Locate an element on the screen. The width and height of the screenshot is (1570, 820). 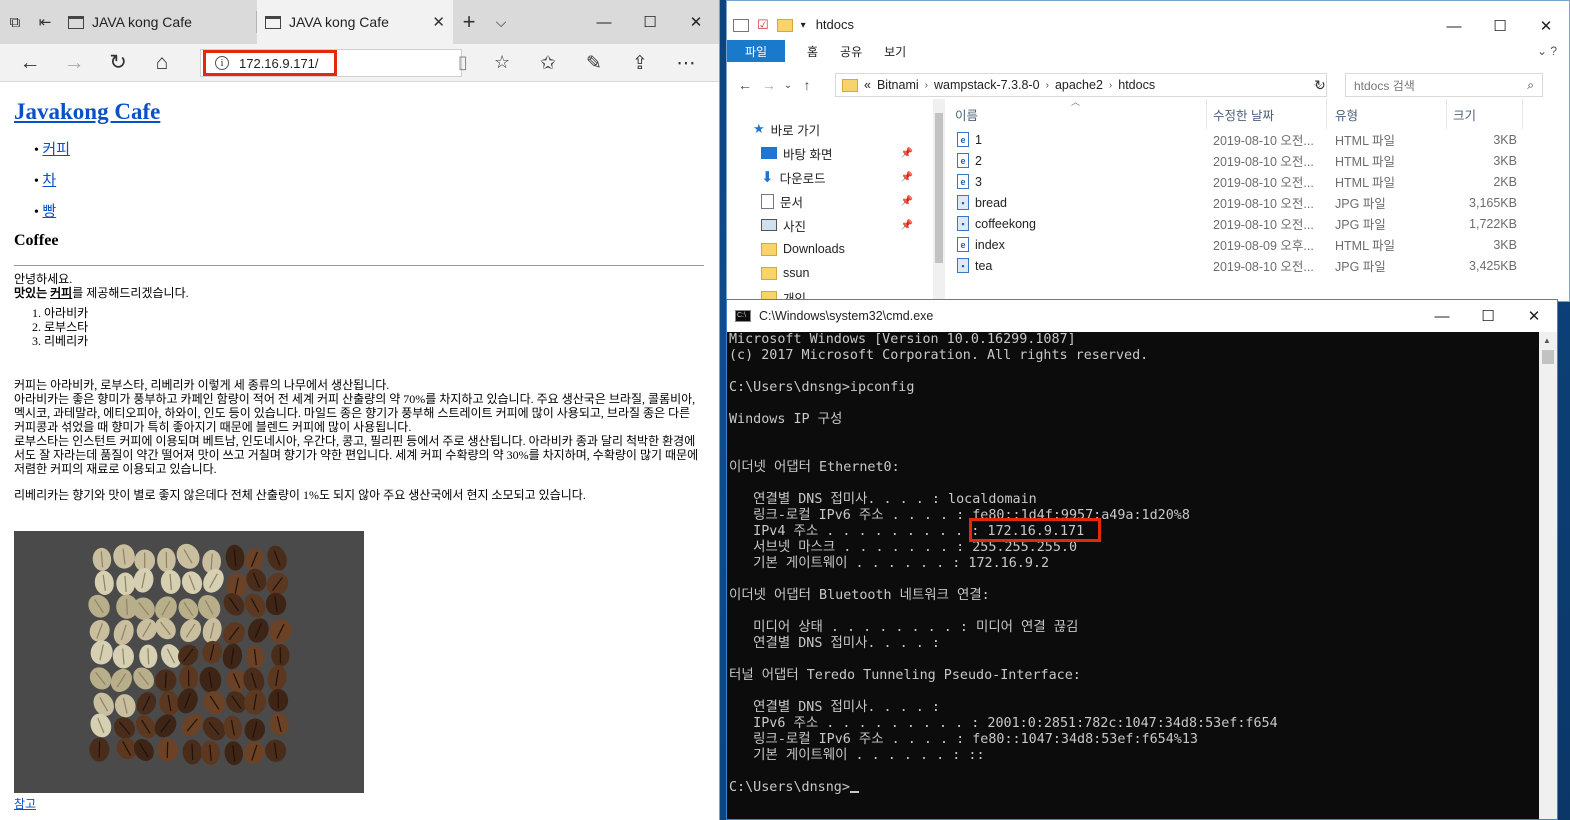
sidebar-item-ssun: ssun is located at coordinates (829, 273).